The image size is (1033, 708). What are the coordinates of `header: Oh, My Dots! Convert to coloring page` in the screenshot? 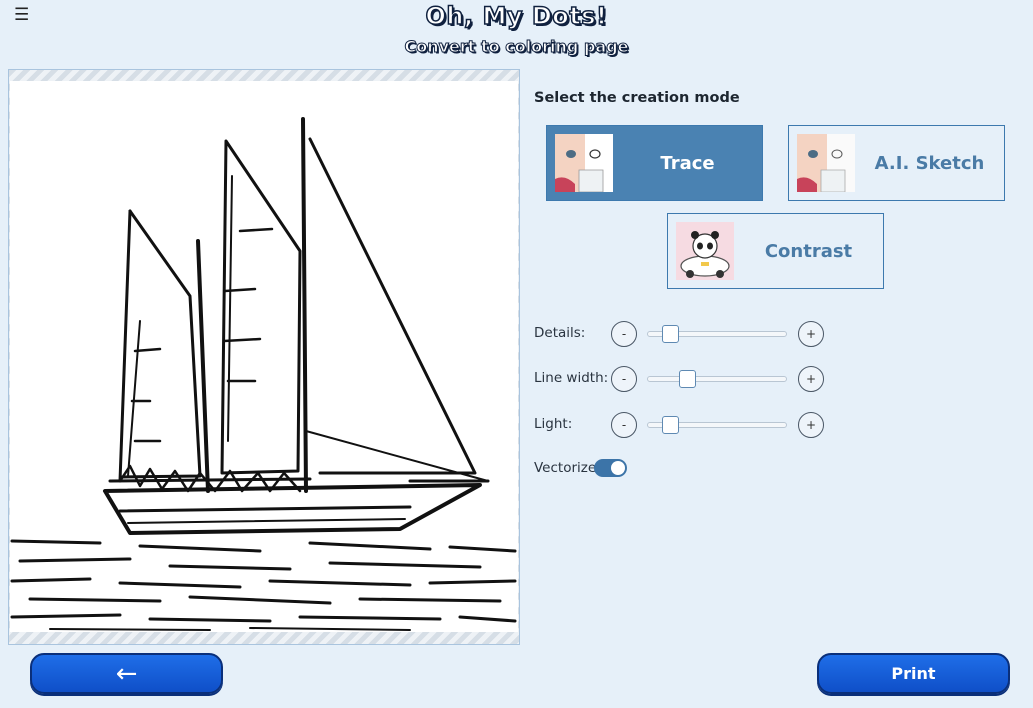 It's located at (516, 29).